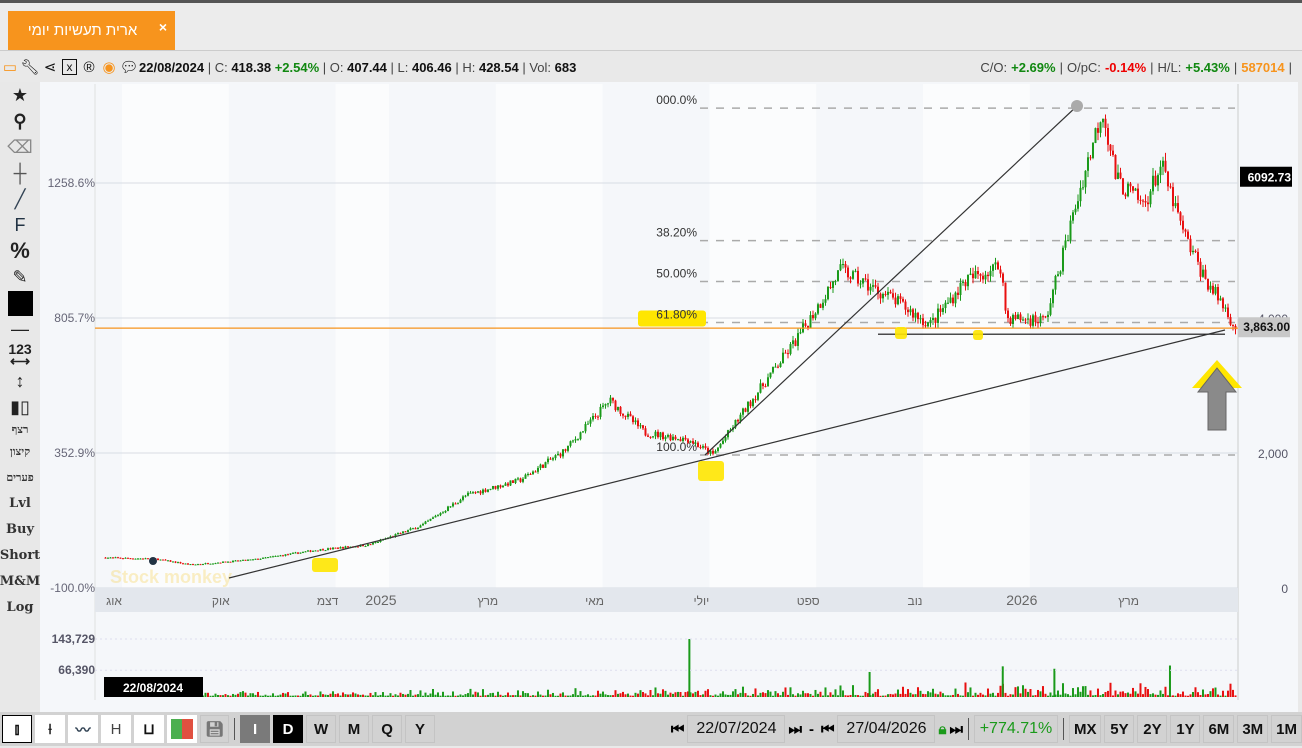  What do you see at coordinates (420, 729) in the screenshot?
I see `view-yearly: Y` at bounding box center [420, 729].